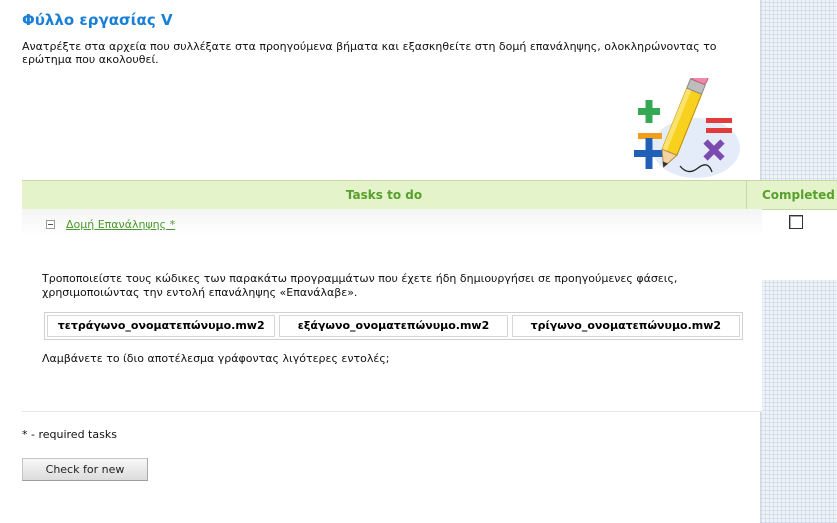 Image resolution: width=837 pixels, height=523 pixels. Describe the element at coordinates (69, 434) in the screenshot. I see `required-tasks-note: * - required tasks` at that location.